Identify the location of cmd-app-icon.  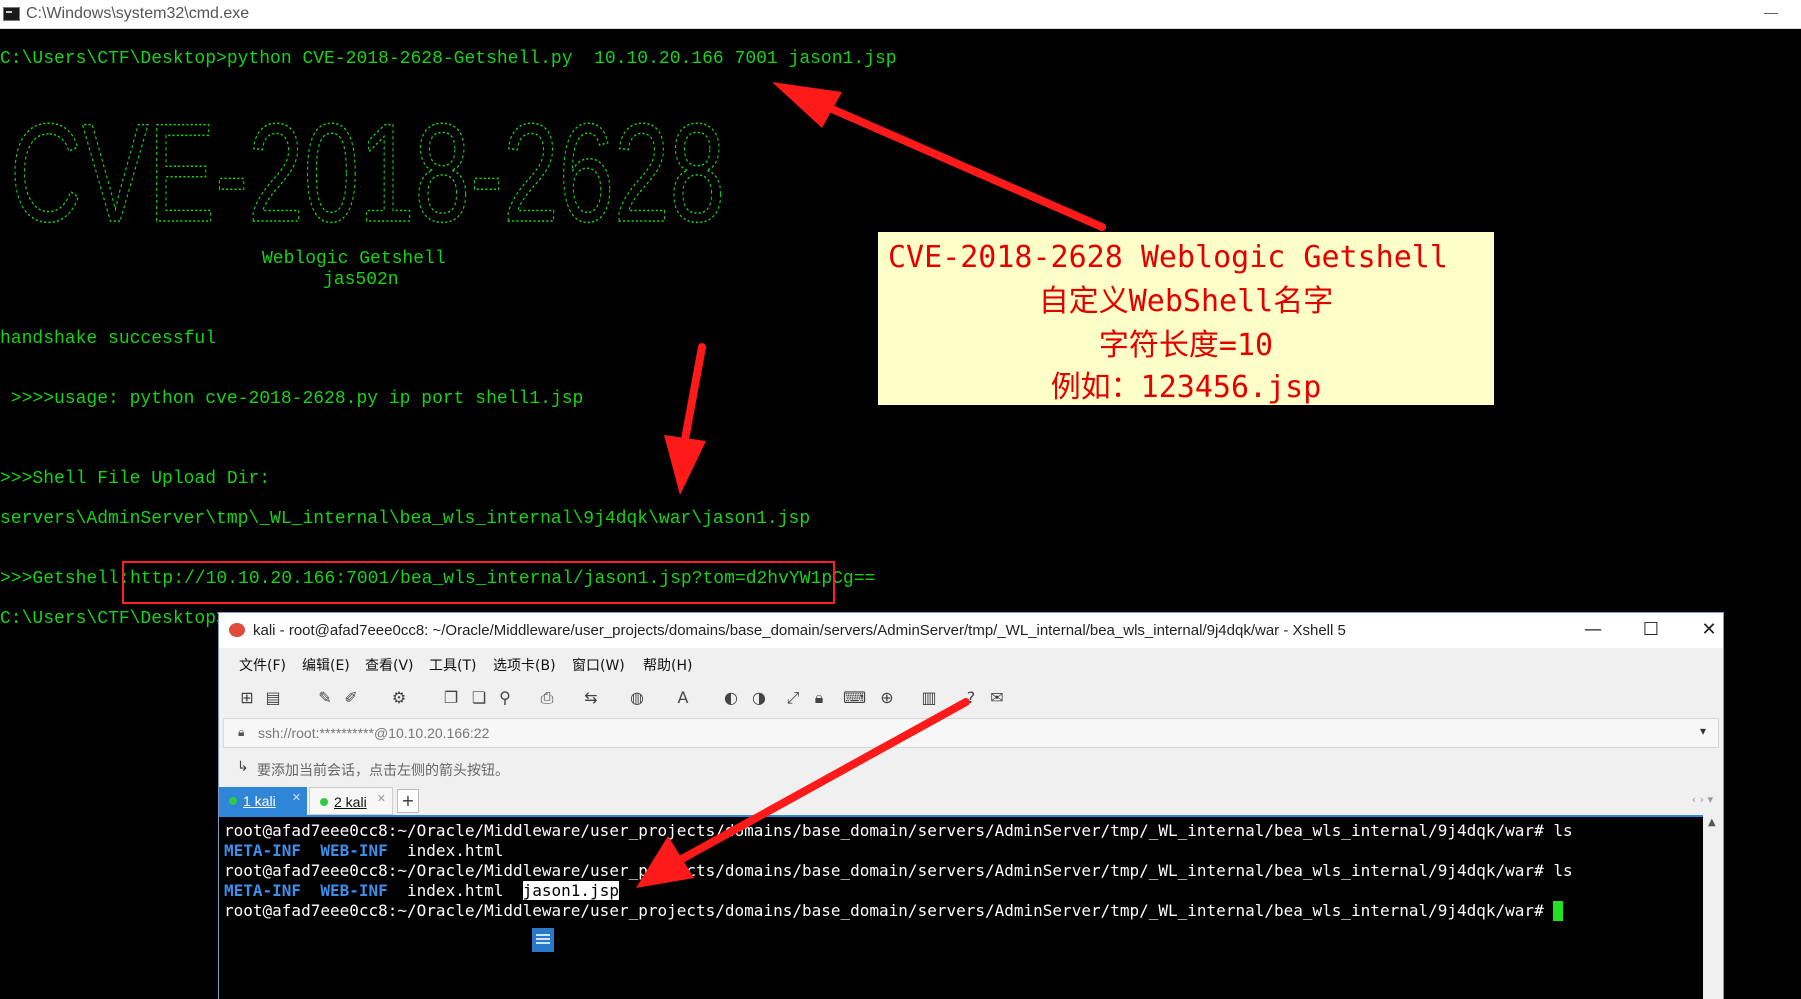
(11, 14).